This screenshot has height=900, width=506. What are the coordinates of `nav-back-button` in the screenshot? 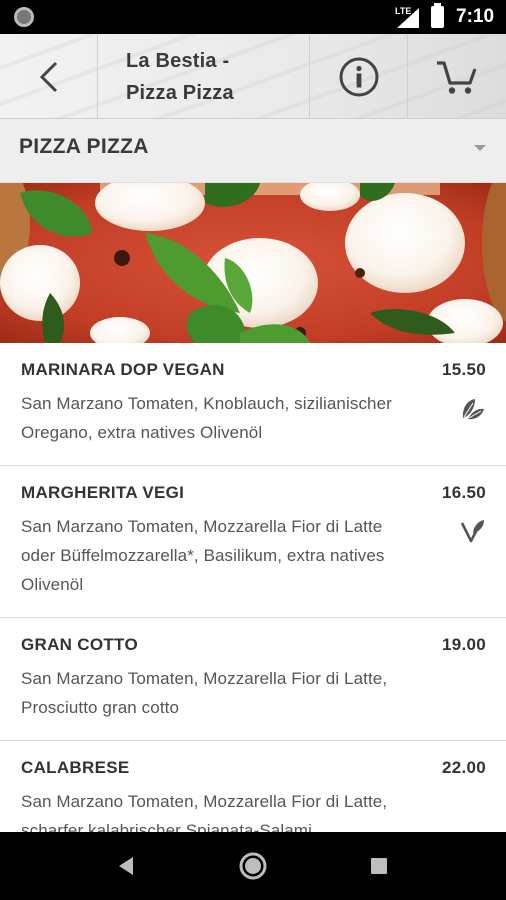 It's located at (126, 866).